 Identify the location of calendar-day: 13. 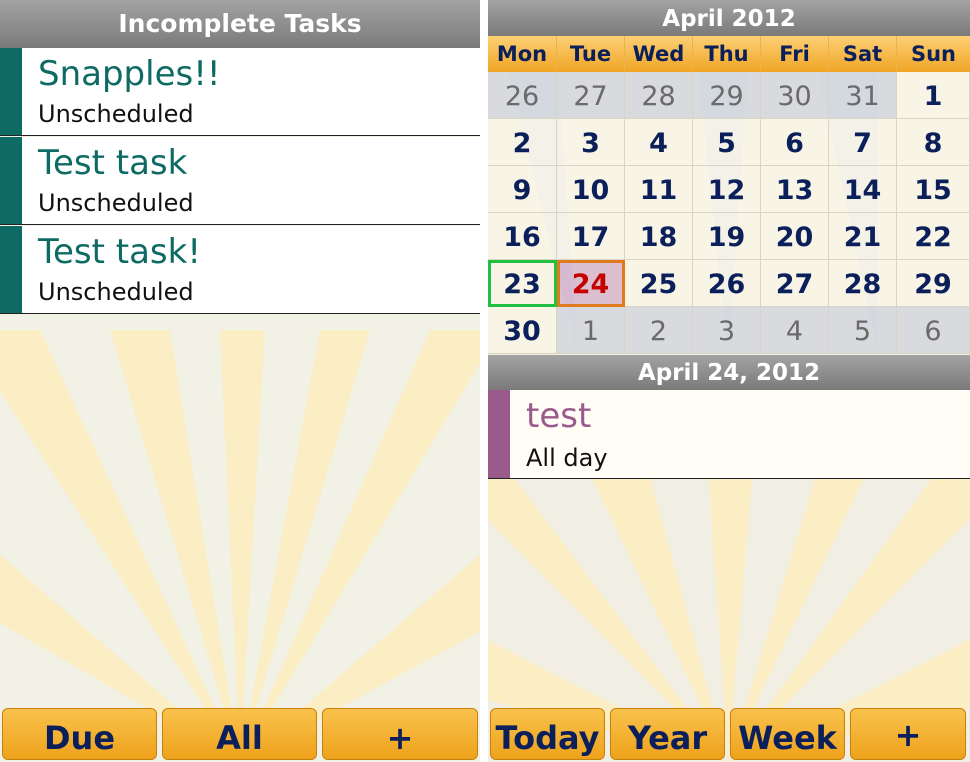
(795, 189).